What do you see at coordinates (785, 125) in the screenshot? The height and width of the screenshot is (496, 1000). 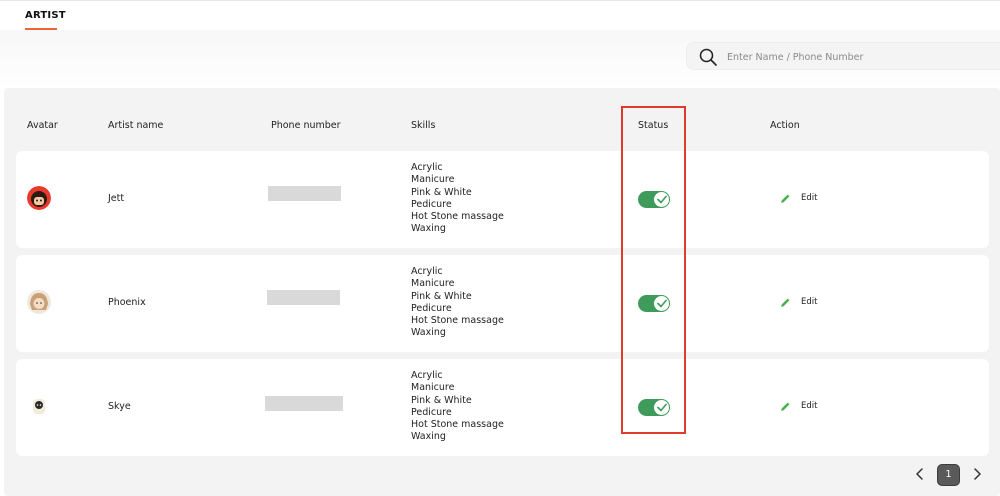 I see `column-header-action: Action` at bounding box center [785, 125].